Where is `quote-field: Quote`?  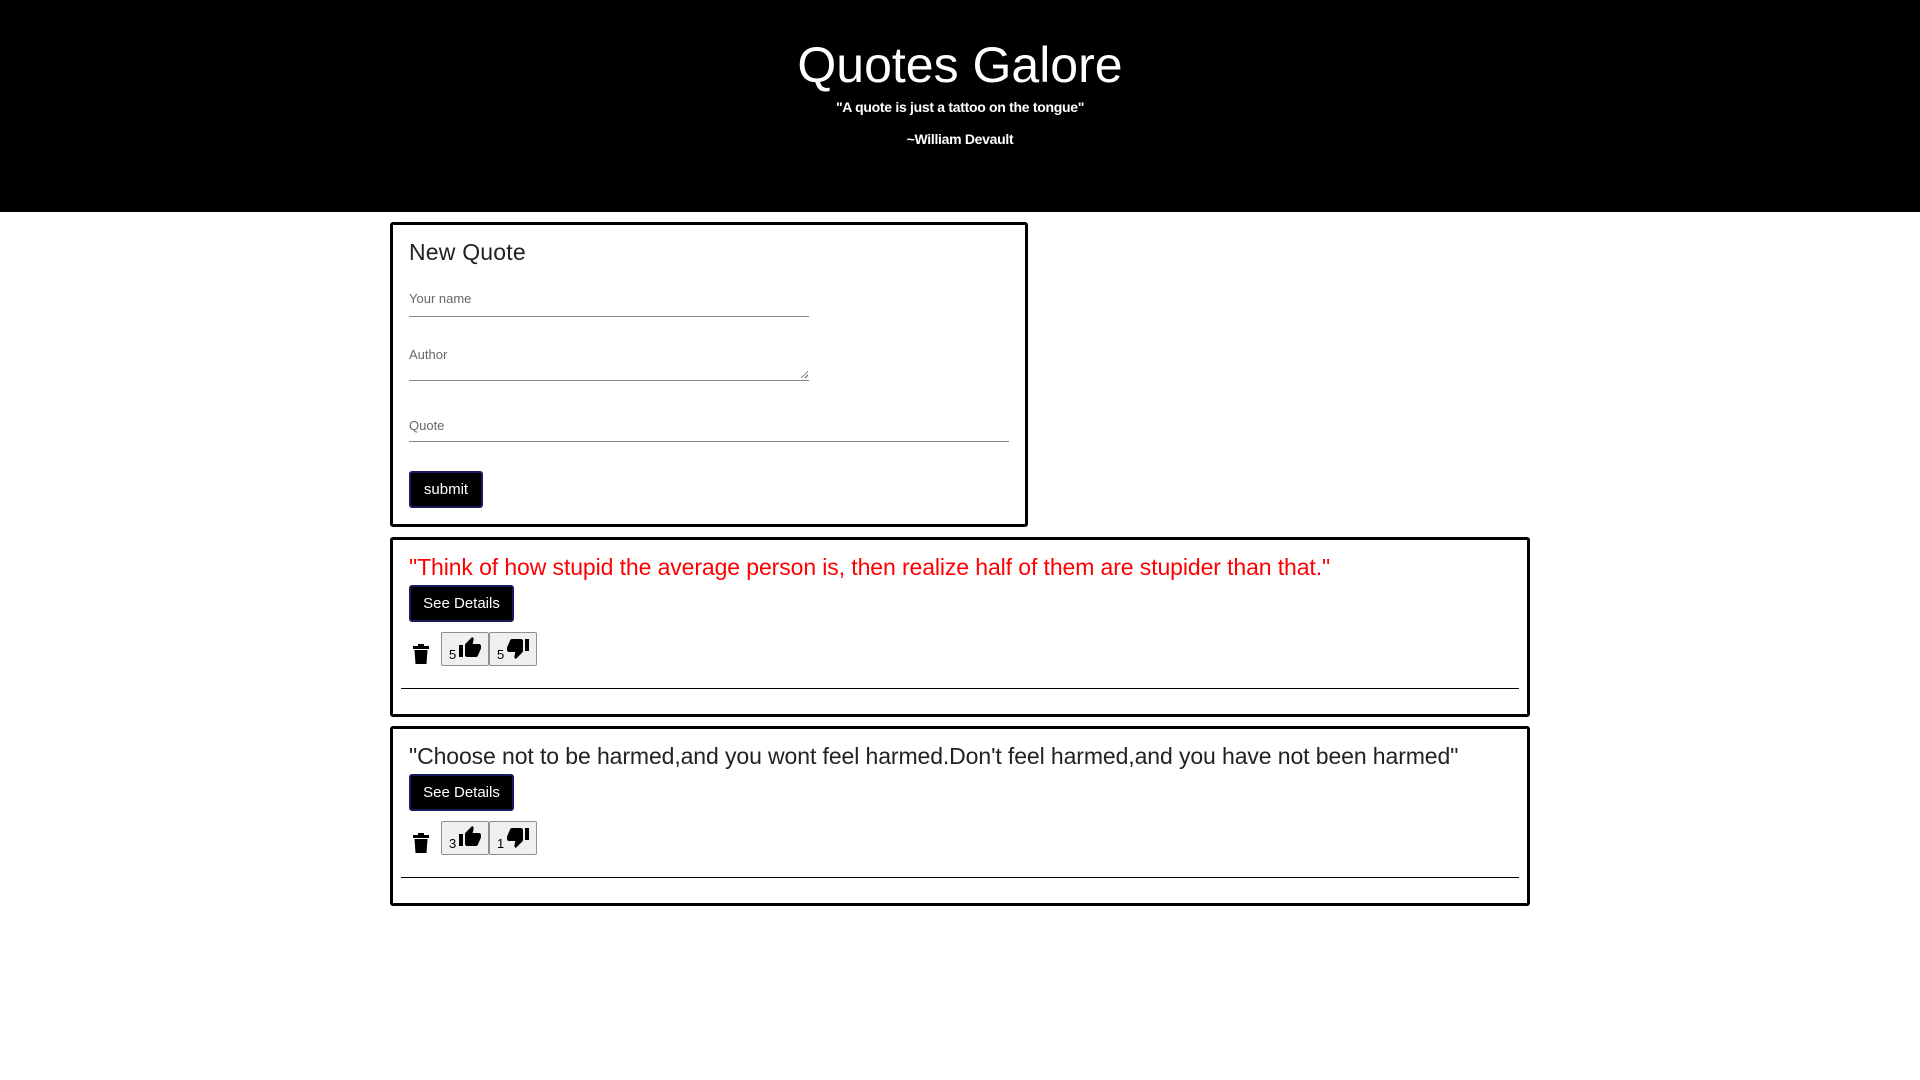 quote-field: Quote is located at coordinates (709, 429).